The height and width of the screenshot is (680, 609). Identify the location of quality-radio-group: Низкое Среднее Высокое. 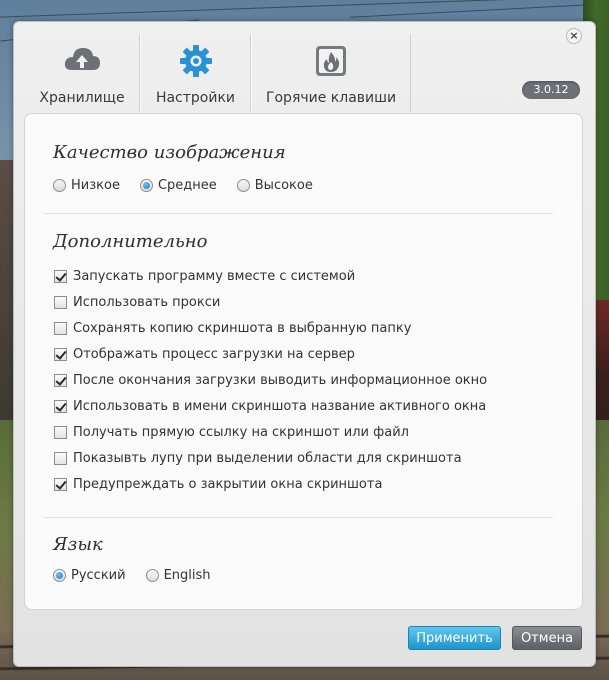
(193, 185).